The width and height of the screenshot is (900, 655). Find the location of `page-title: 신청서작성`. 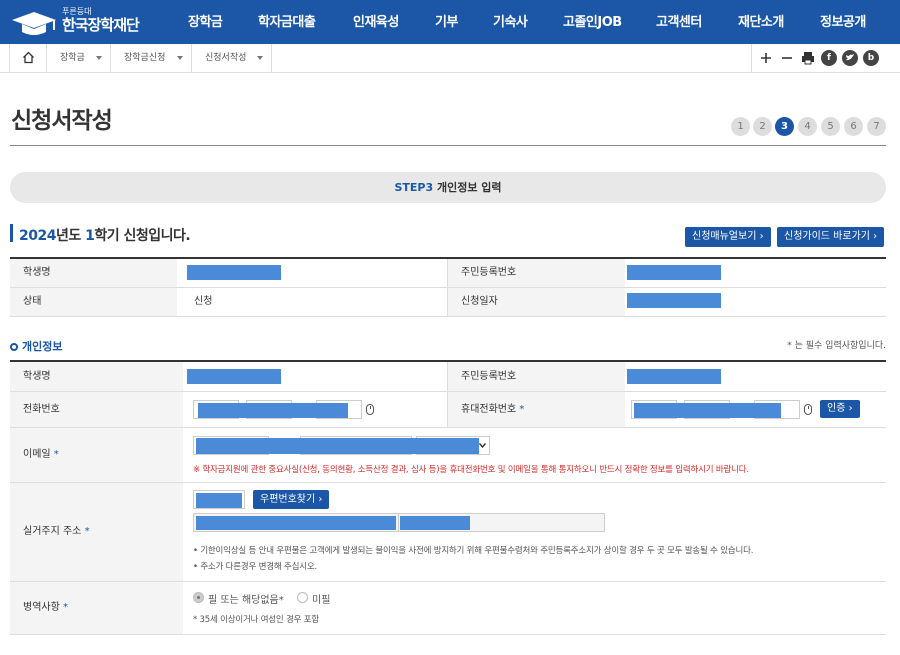

page-title: 신청서작성 is located at coordinates (62, 121).